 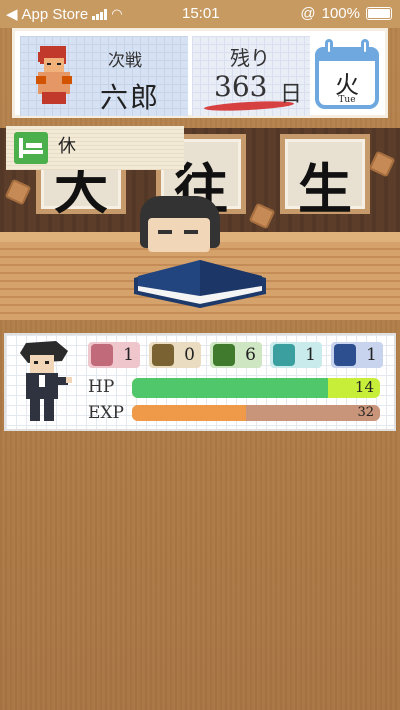 I want to click on clock: 15:01, so click(x=201, y=13).